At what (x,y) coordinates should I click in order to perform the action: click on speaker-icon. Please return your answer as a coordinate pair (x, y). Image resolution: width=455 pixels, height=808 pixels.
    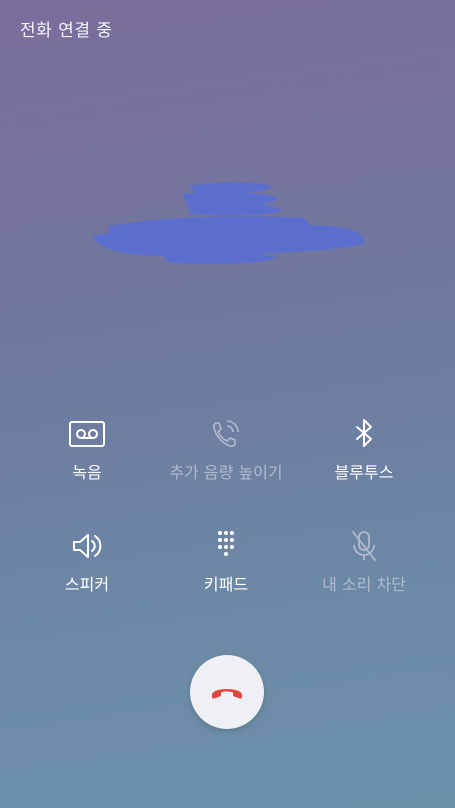
    Looking at the image, I should click on (87, 546).